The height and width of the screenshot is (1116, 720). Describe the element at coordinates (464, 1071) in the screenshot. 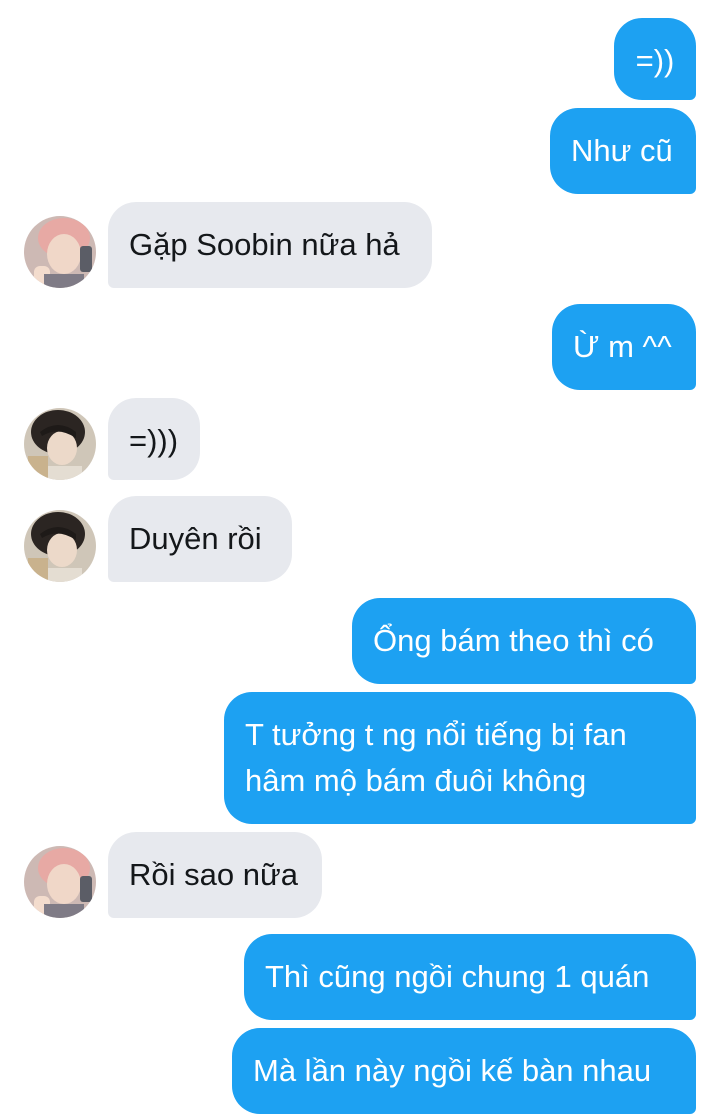

I see `message-bubble-outgoing: Mà lần này ngồi kế bàn nhau` at that location.